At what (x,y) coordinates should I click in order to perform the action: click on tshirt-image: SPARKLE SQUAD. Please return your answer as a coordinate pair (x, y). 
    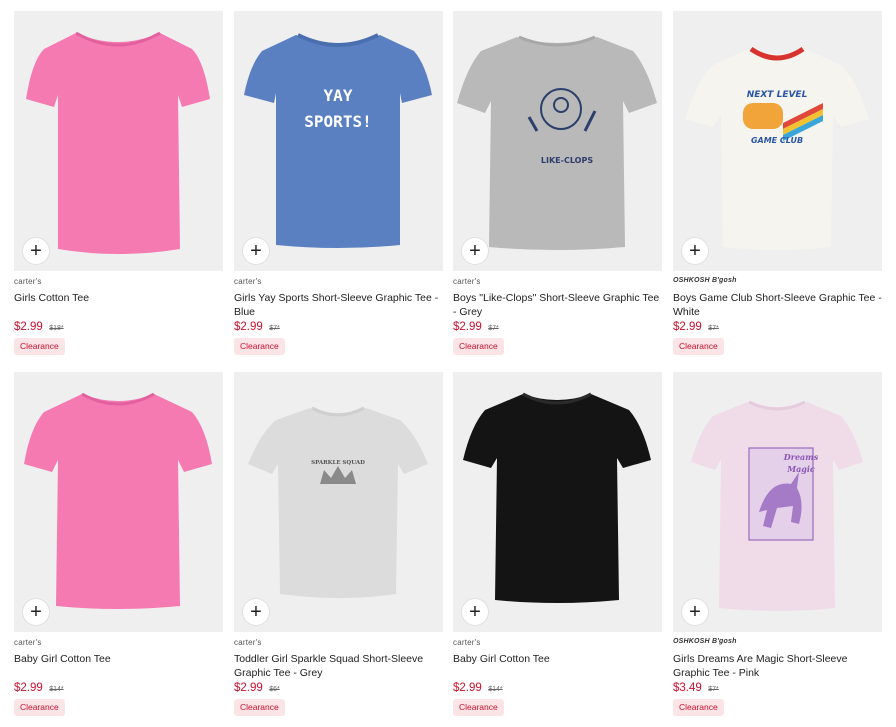
    Looking at the image, I should click on (338, 502).